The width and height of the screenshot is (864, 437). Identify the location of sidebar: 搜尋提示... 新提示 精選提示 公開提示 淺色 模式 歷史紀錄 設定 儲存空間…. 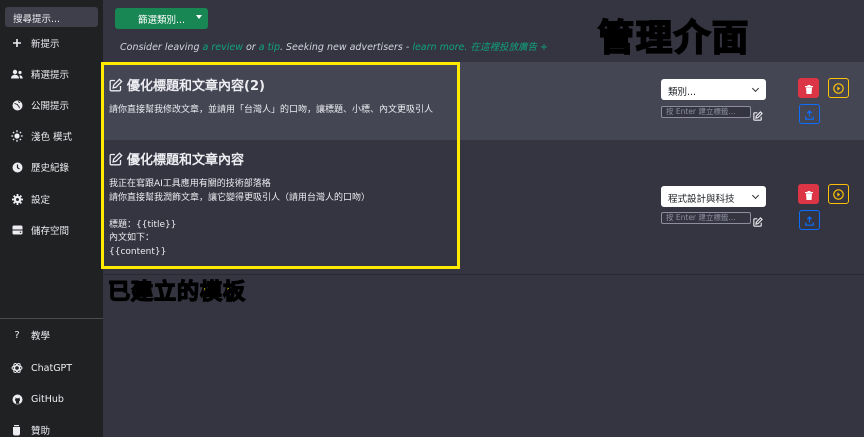
(51, 218).